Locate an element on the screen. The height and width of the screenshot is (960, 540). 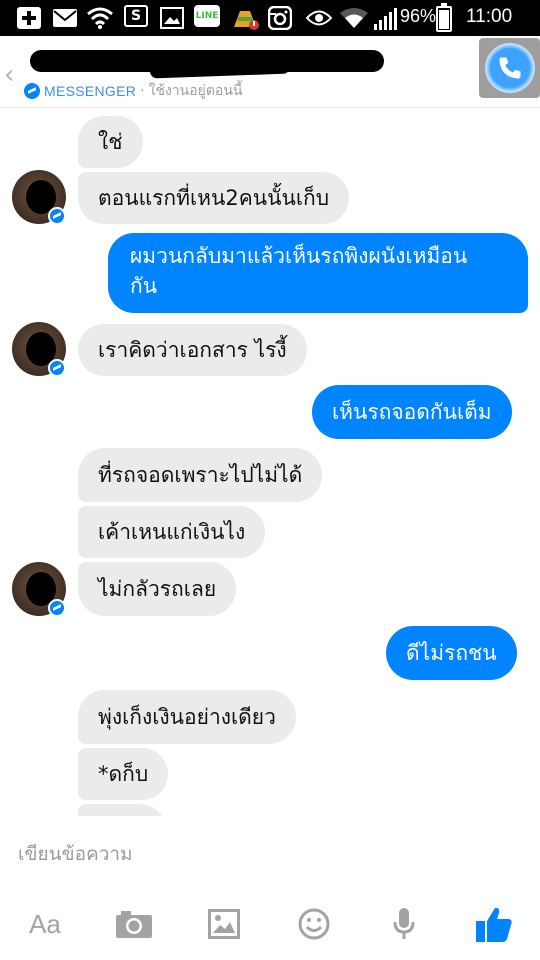
message-bubble-incoming: พุ่งเก็งเงินอย่างเดียว is located at coordinates (187, 717).